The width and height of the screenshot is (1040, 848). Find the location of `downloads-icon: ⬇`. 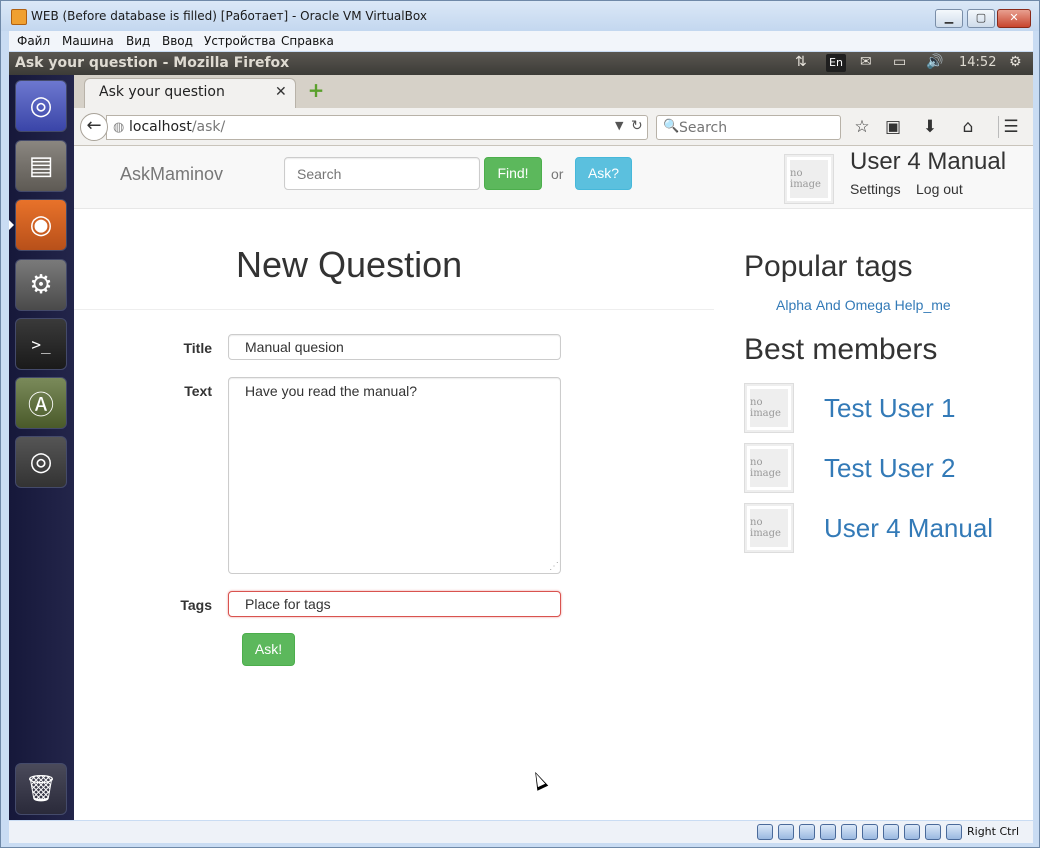

downloads-icon: ⬇ is located at coordinates (930, 127).